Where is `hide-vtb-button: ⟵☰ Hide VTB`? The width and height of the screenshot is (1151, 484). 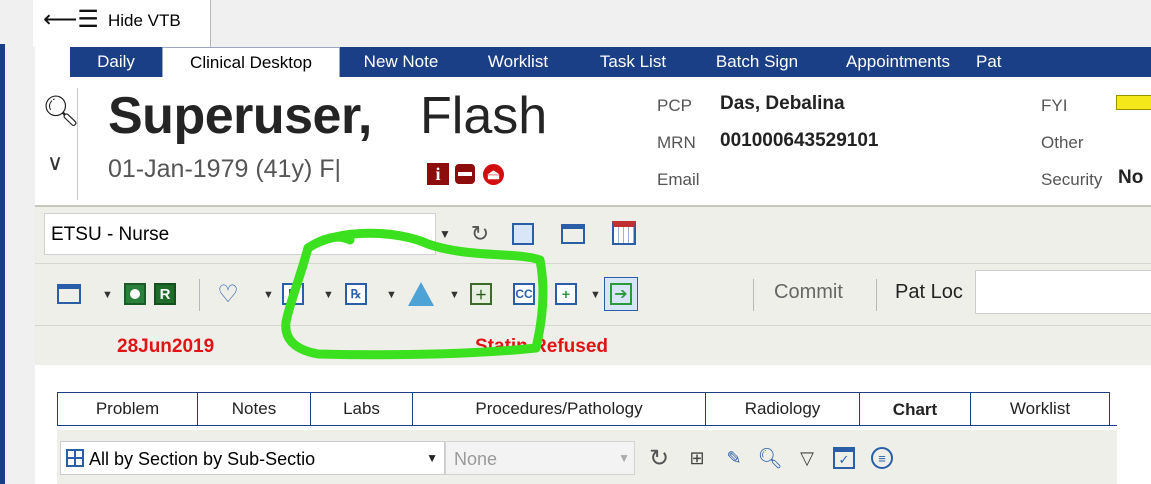 hide-vtb-button: ⟵☰ Hide VTB is located at coordinates (122, 23).